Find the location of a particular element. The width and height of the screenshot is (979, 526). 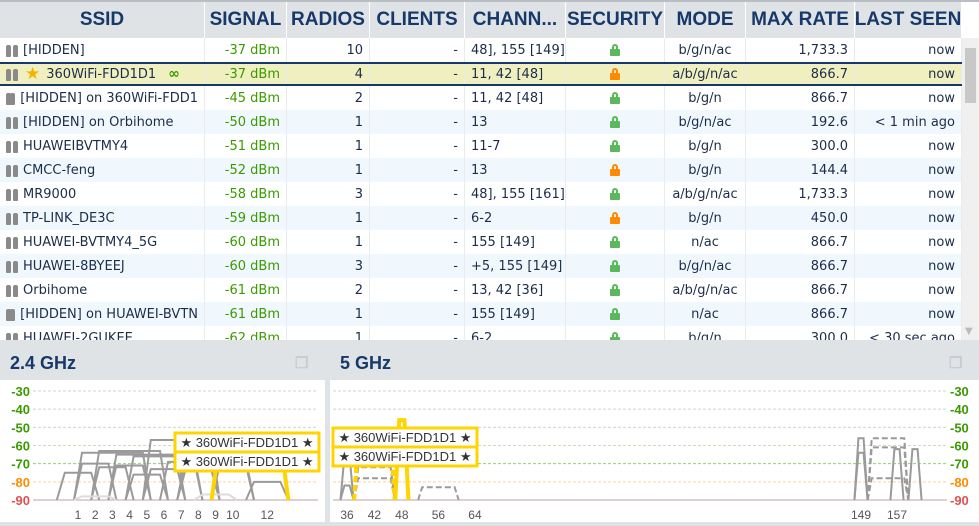

ssid-cell: MR9000 is located at coordinates (102, 194).